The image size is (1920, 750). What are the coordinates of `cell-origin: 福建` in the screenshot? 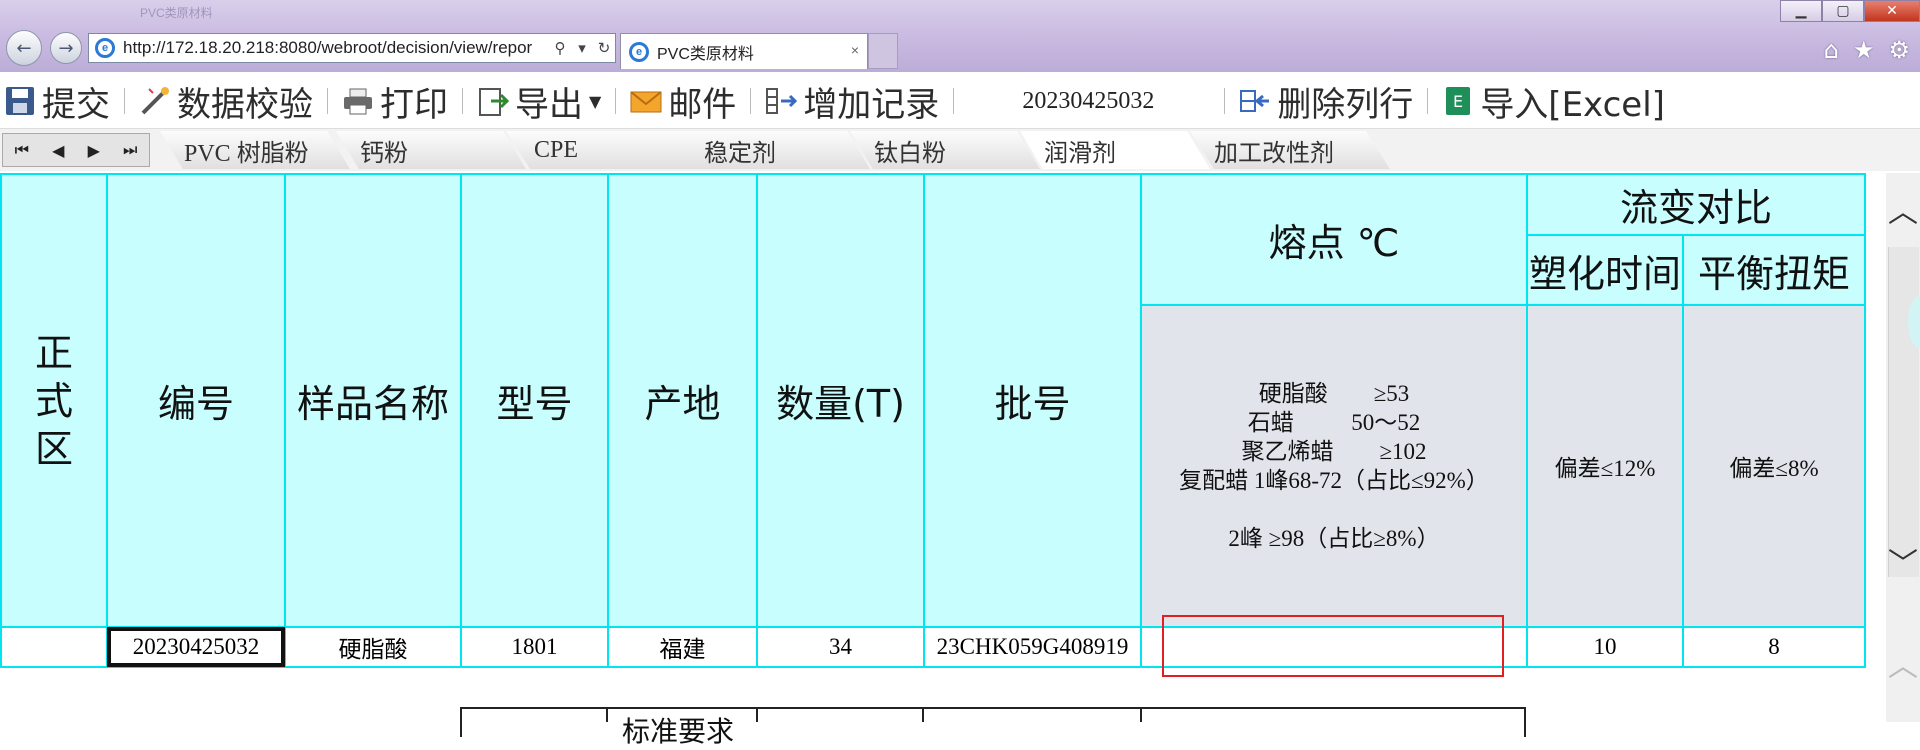 It's located at (682, 647).